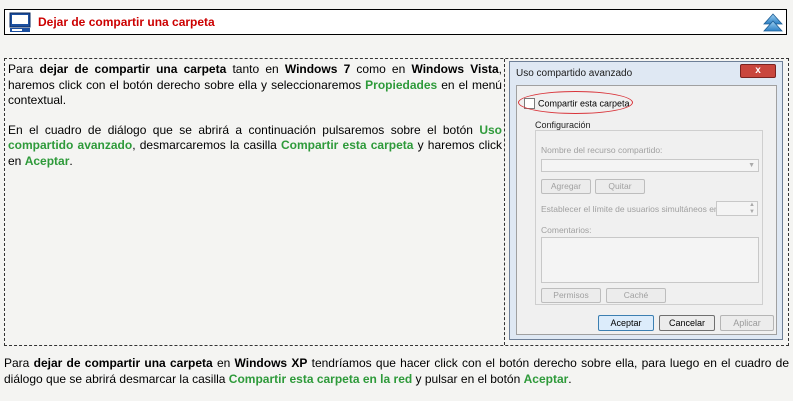  Describe the element at coordinates (223, 363) in the screenshot. I see `text: en` at that location.